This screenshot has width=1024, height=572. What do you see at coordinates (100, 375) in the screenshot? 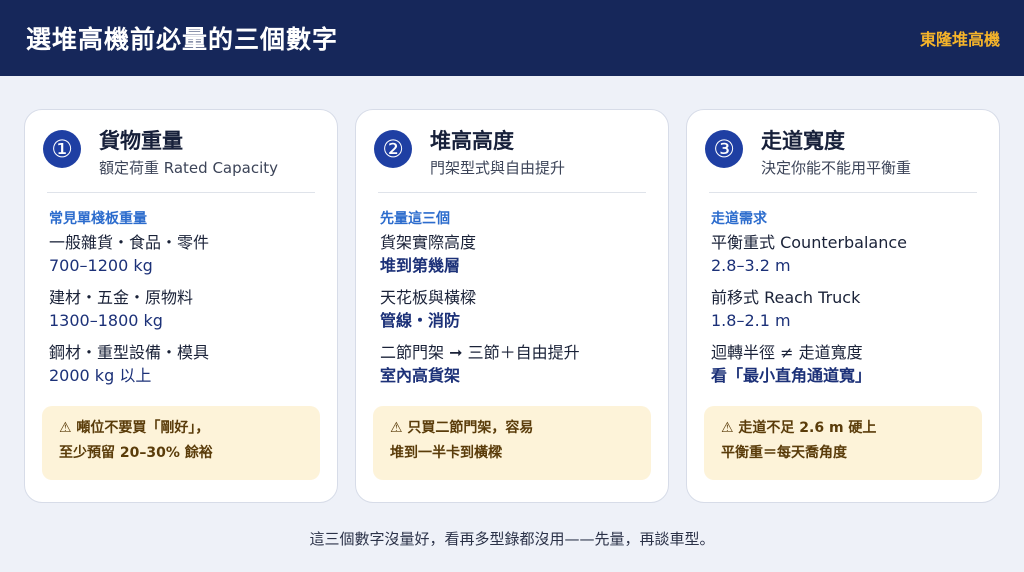
I see `item-value: 2000 kg 以上` at bounding box center [100, 375].